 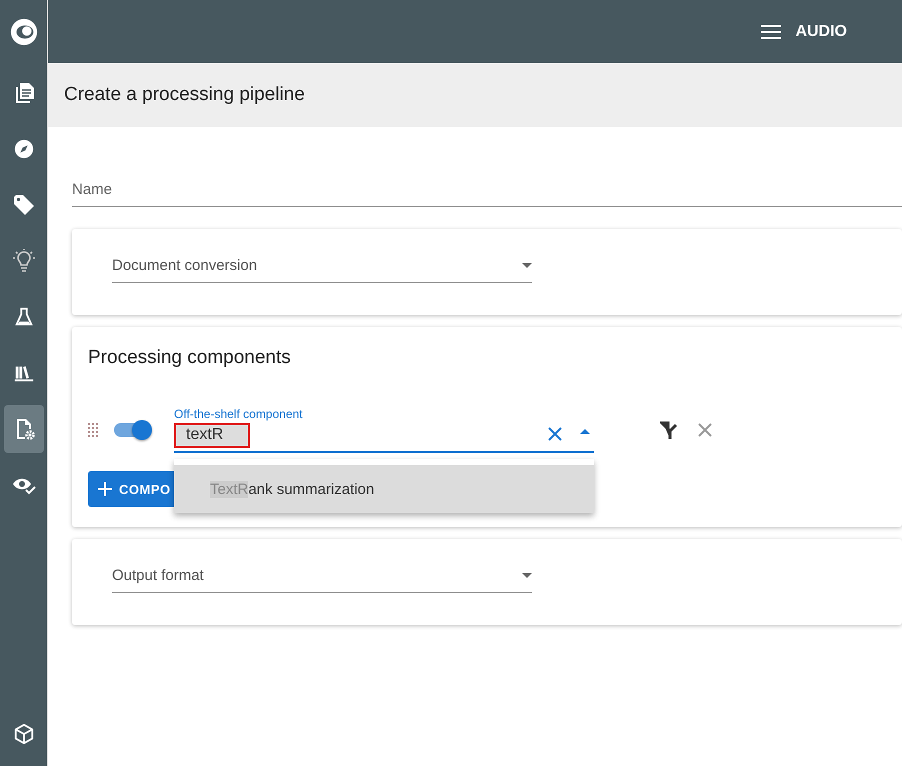 I want to click on output-format-select: Output format, so click(x=322, y=580).